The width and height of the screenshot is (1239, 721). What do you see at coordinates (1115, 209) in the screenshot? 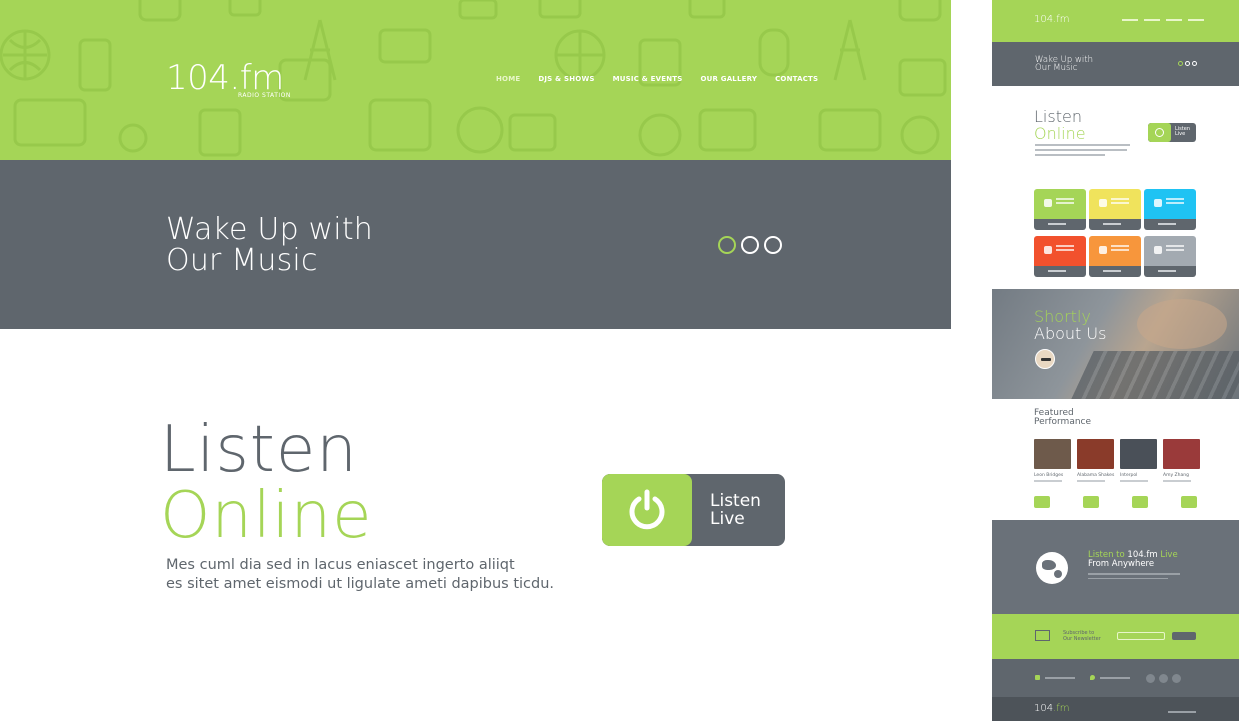
I see `thumb-tile-facebook` at bounding box center [1115, 209].